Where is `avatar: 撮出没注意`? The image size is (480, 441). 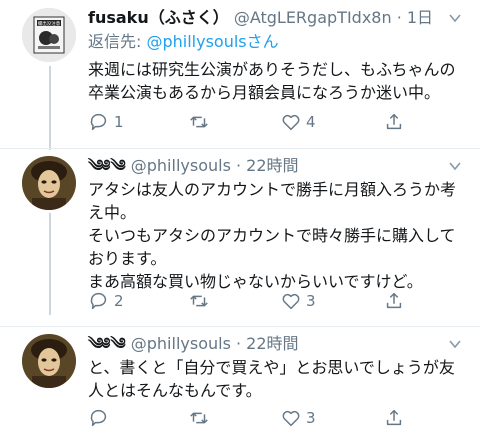
avatar: 撮出没注意 is located at coordinates (49, 35).